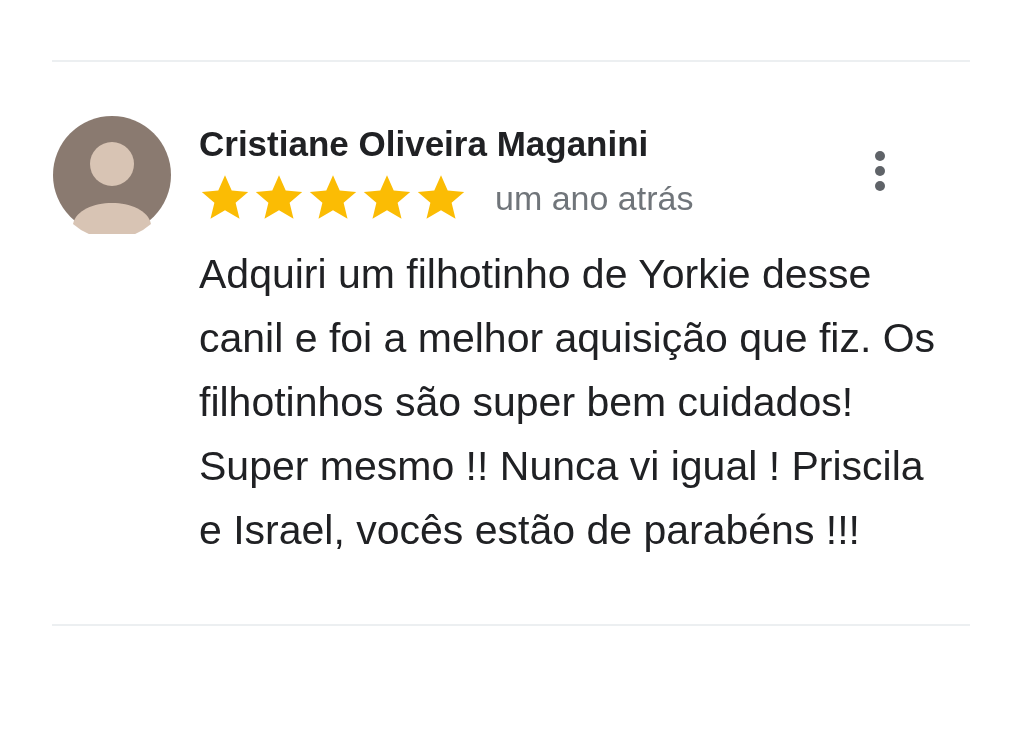 This screenshot has width=1024, height=743. Describe the element at coordinates (446, 144) in the screenshot. I see `reviewer-name: Cristiane Oliveira Maganini` at that location.